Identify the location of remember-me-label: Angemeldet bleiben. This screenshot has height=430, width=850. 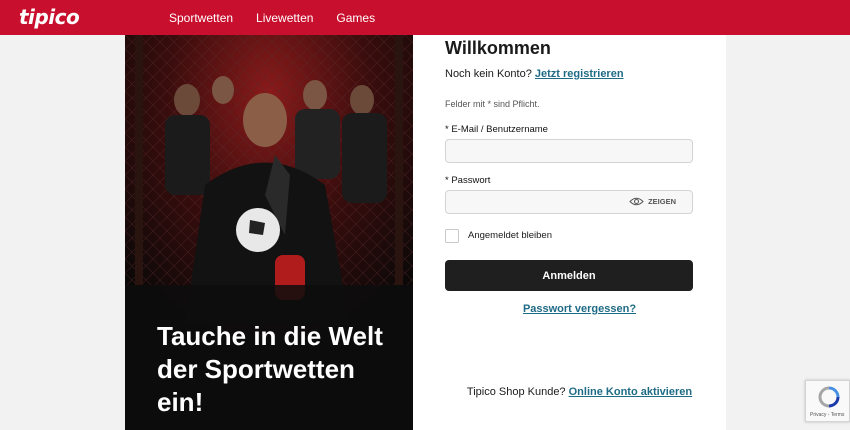
(510, 235).